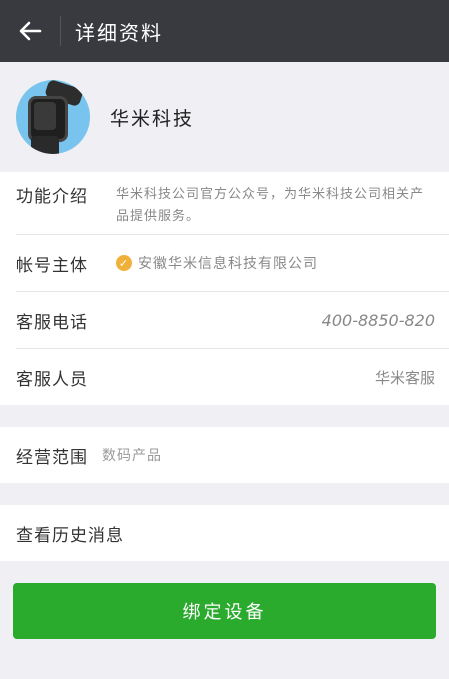 Image resolution: width=449 pixels, height=679 pixels. I want to click on account-row: 帐号主体 ✓ 安徽华米信息科技有限公司, so click(232, 263).